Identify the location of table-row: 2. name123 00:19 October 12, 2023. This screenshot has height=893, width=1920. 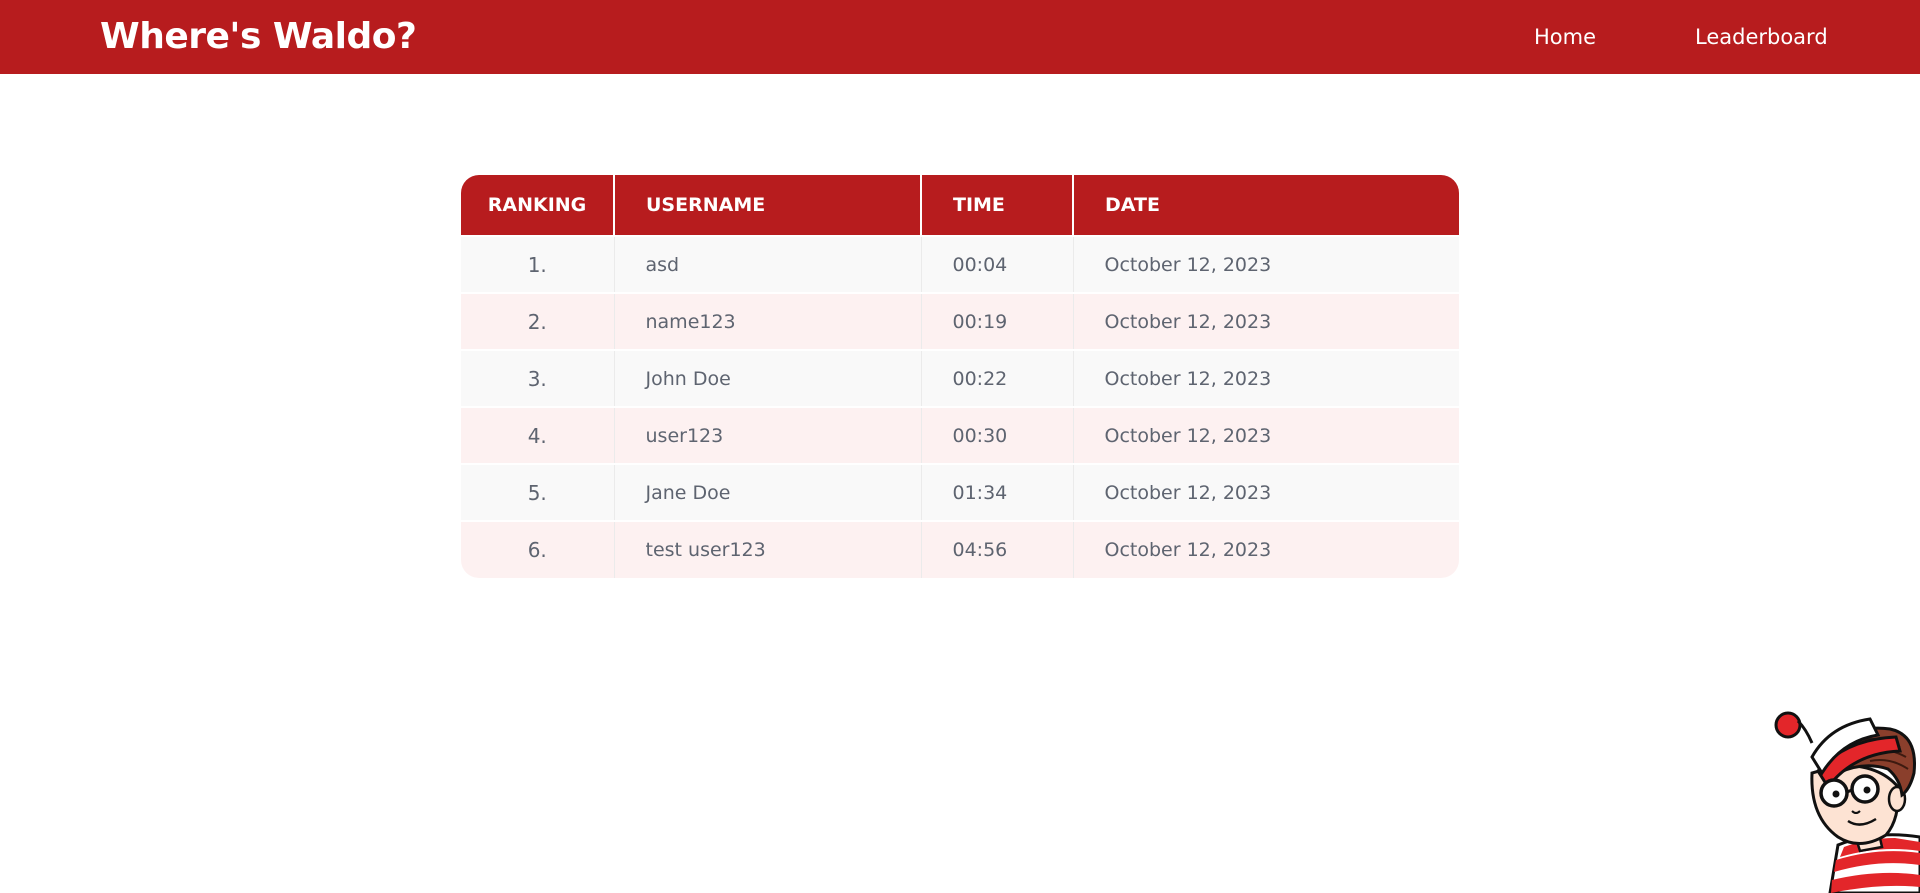
(960, 321).